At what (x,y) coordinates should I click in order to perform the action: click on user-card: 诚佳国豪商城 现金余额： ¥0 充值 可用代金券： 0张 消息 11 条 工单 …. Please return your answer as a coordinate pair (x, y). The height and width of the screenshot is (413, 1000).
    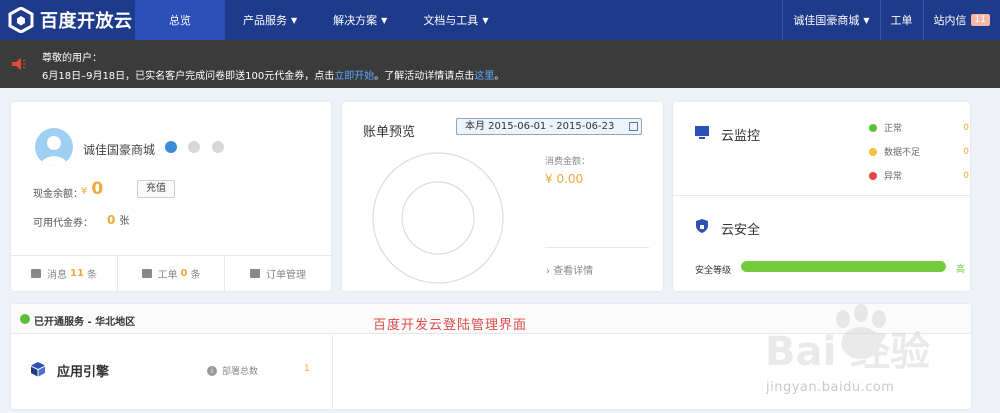
    Looking at the image, I should click on (171, 196).